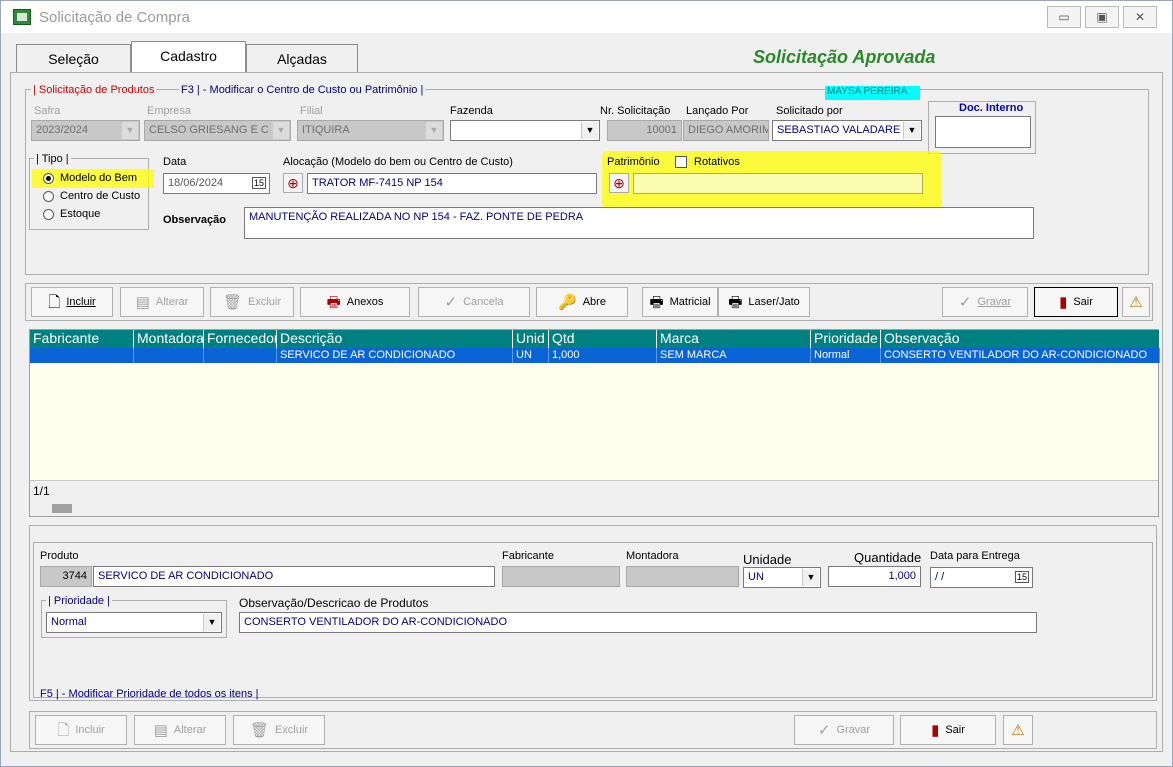 The width and height of the screenshot is (1173, 767). What do you see at coordinates (528, 556) in the screenshot?
I see `fabricante-label: Fabricante` at bounding box center [528, 556].